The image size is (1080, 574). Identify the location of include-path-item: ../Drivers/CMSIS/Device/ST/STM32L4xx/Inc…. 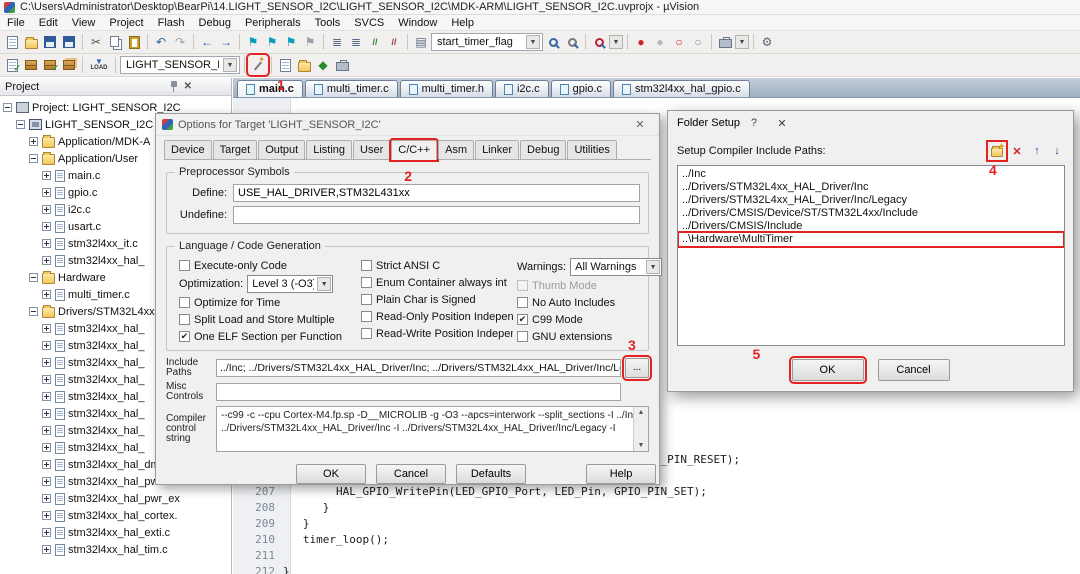
(871, 213).